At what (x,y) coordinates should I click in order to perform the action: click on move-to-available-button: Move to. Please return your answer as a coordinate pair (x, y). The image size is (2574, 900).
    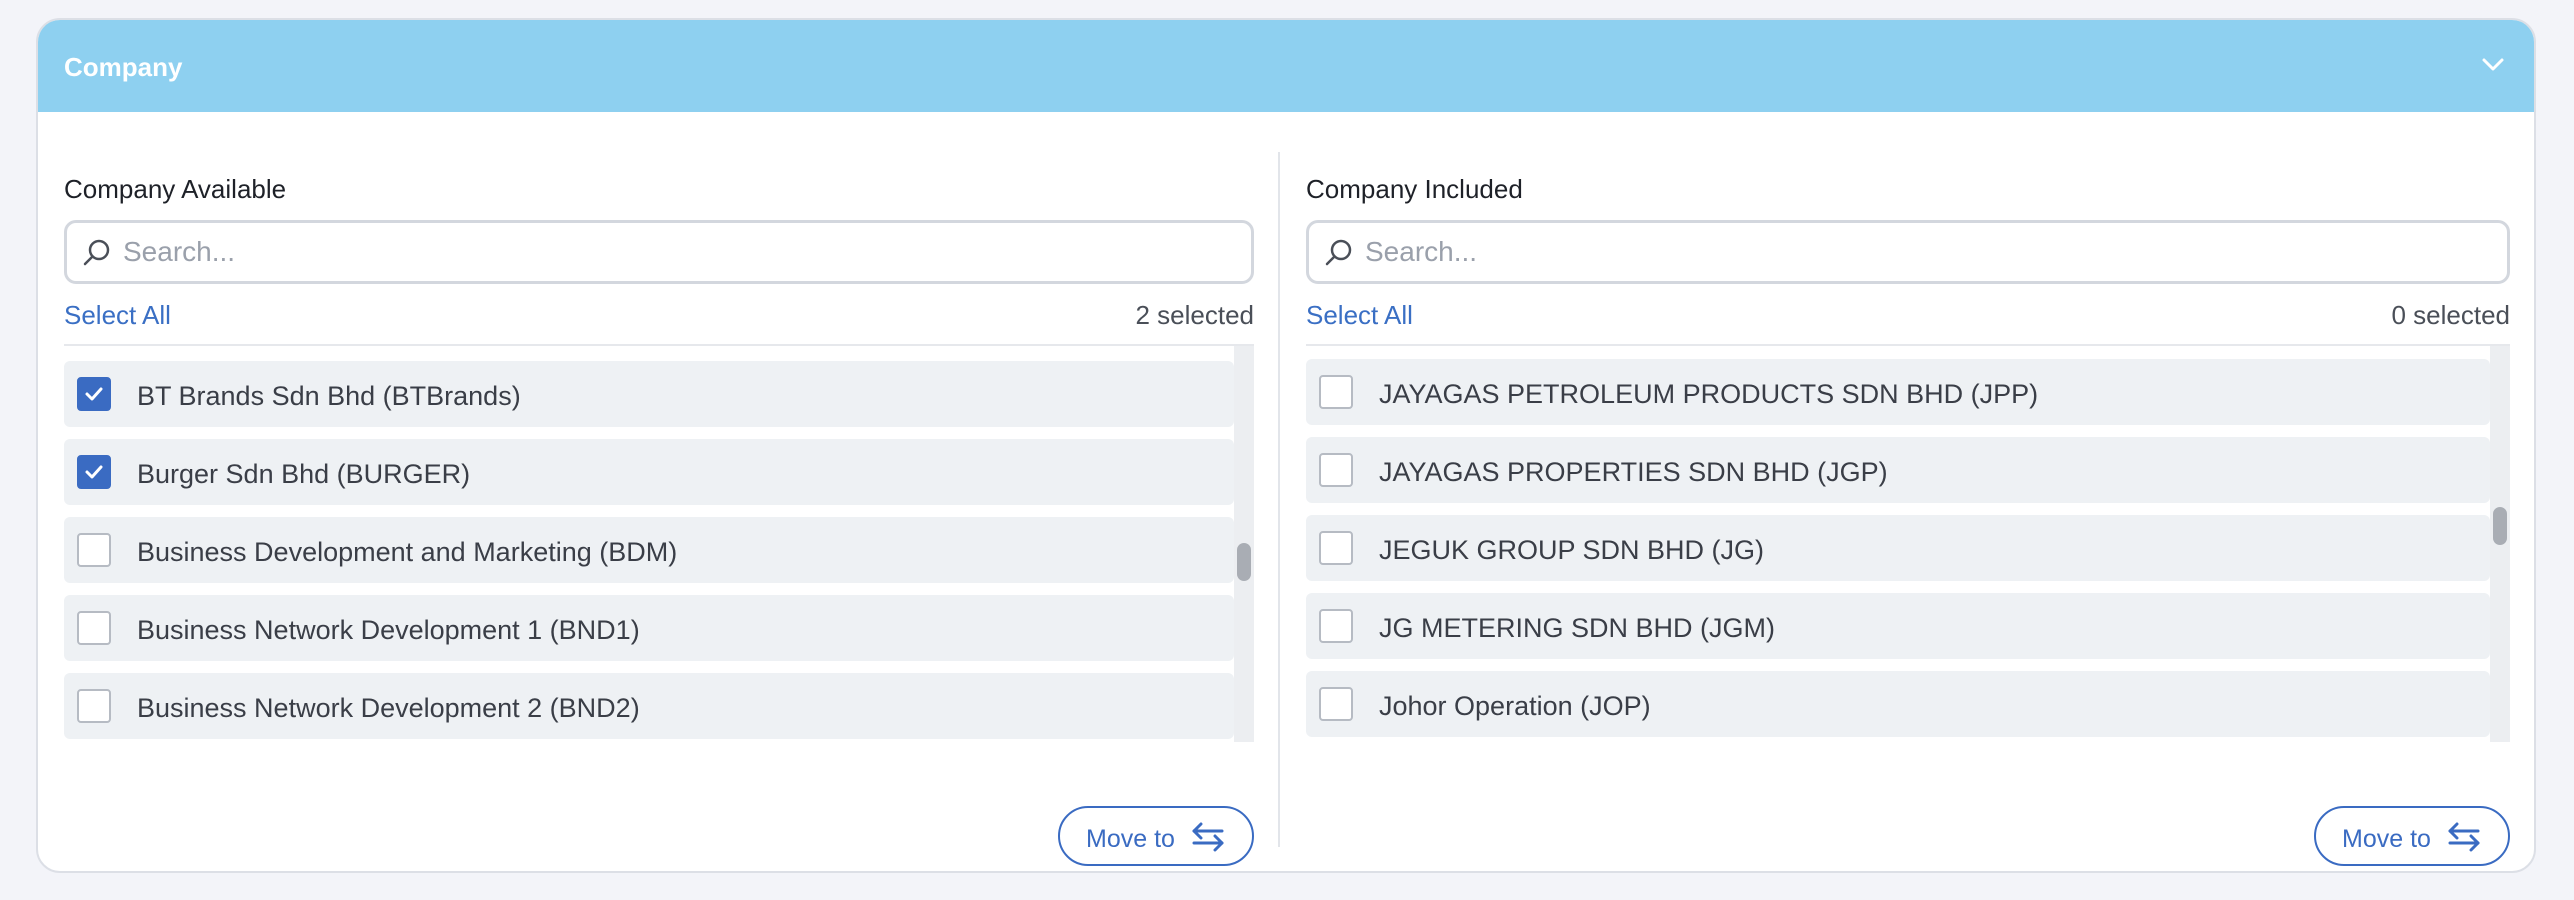
    Looking at the image, I should click on (2412, 836).